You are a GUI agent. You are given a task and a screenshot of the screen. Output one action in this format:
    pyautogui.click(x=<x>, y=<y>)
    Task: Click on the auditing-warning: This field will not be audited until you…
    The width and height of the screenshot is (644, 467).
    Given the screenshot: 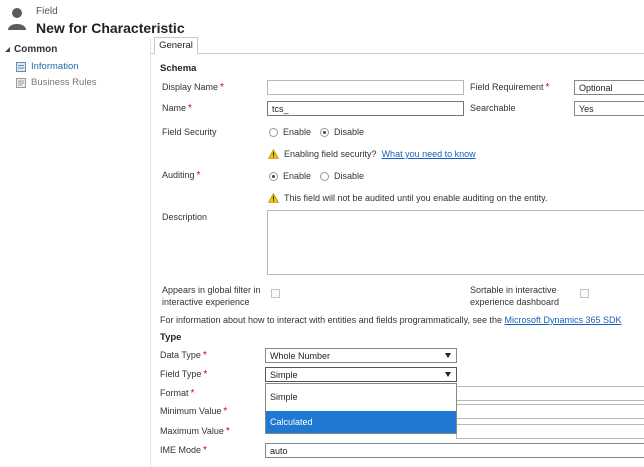 What is the action you would take?
    pyautogui.click(x=408, y=198)
    